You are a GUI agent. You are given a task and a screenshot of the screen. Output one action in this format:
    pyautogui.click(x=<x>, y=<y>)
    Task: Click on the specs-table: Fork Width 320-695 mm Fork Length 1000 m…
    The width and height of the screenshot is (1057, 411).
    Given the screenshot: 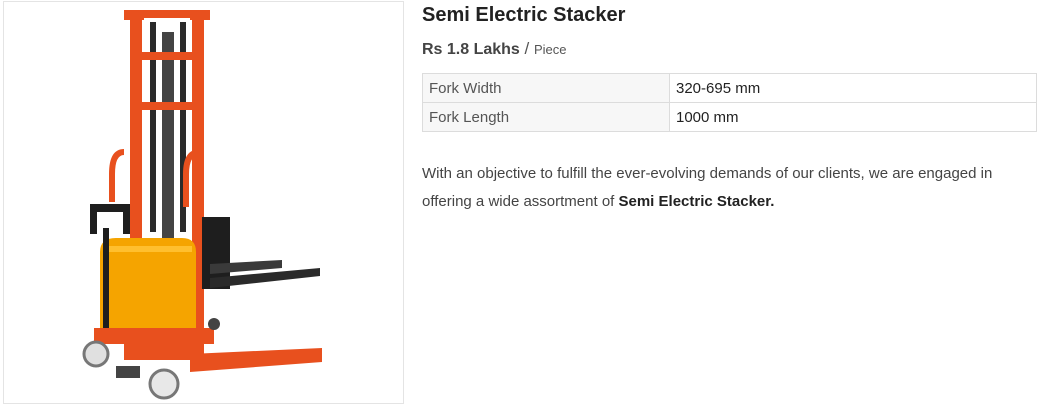 What is the action you would take?
    pyautogui.click(x=729, y=102)
    